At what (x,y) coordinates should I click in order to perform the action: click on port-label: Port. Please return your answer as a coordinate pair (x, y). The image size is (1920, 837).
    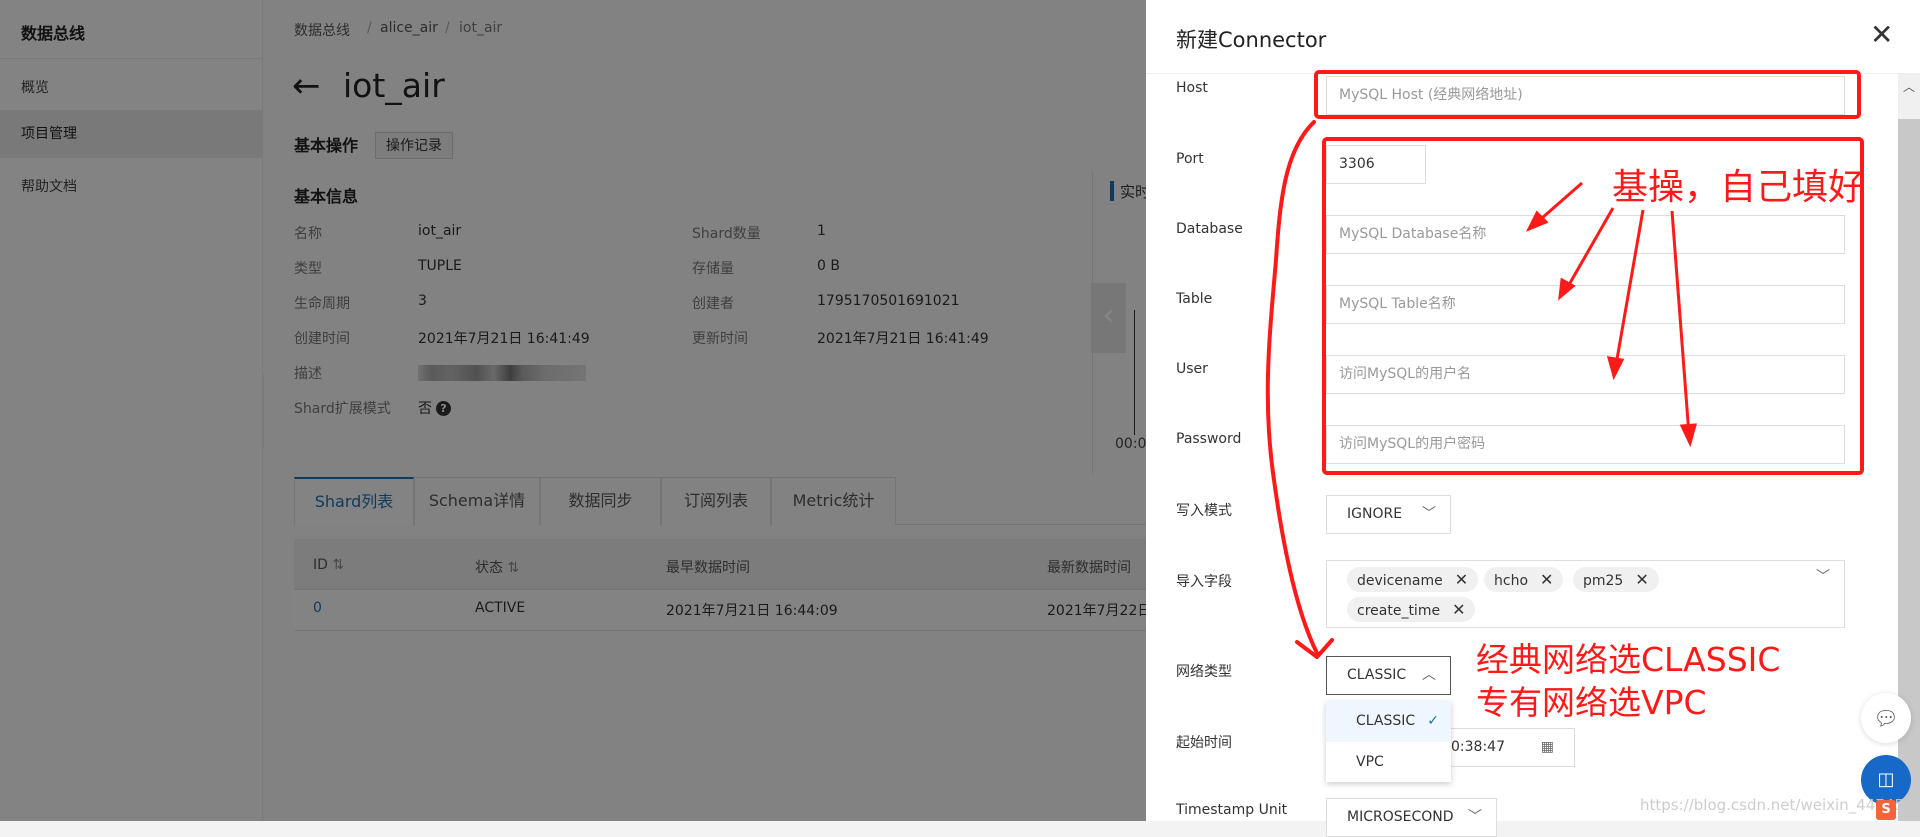
    Looking at the image, I should click on (1190, 159).